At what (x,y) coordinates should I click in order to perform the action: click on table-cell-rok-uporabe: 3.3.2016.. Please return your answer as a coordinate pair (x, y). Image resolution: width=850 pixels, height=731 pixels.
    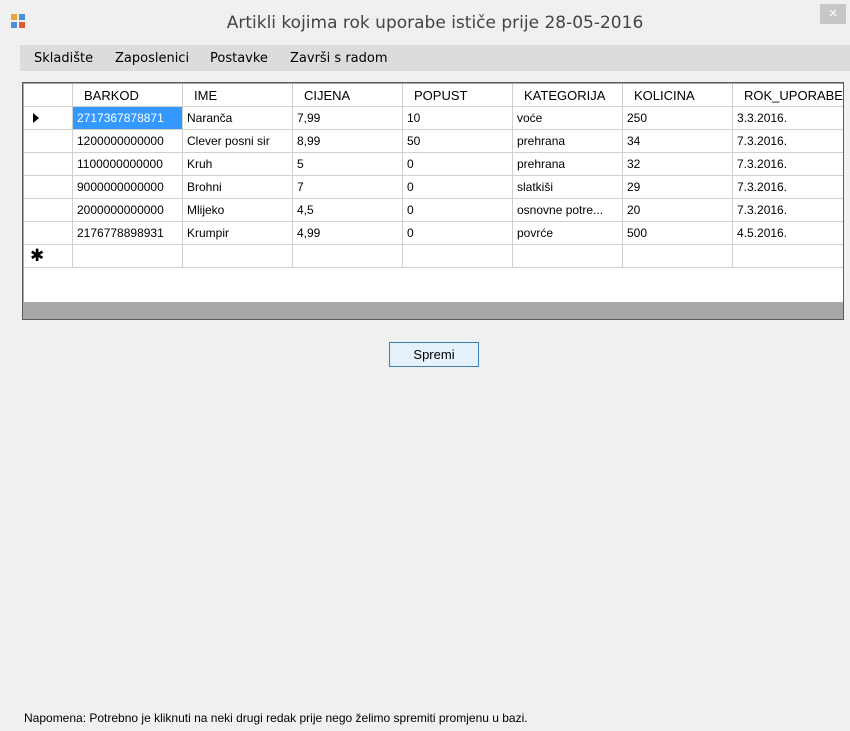
    Looking at the image, I should click on (788, 118).